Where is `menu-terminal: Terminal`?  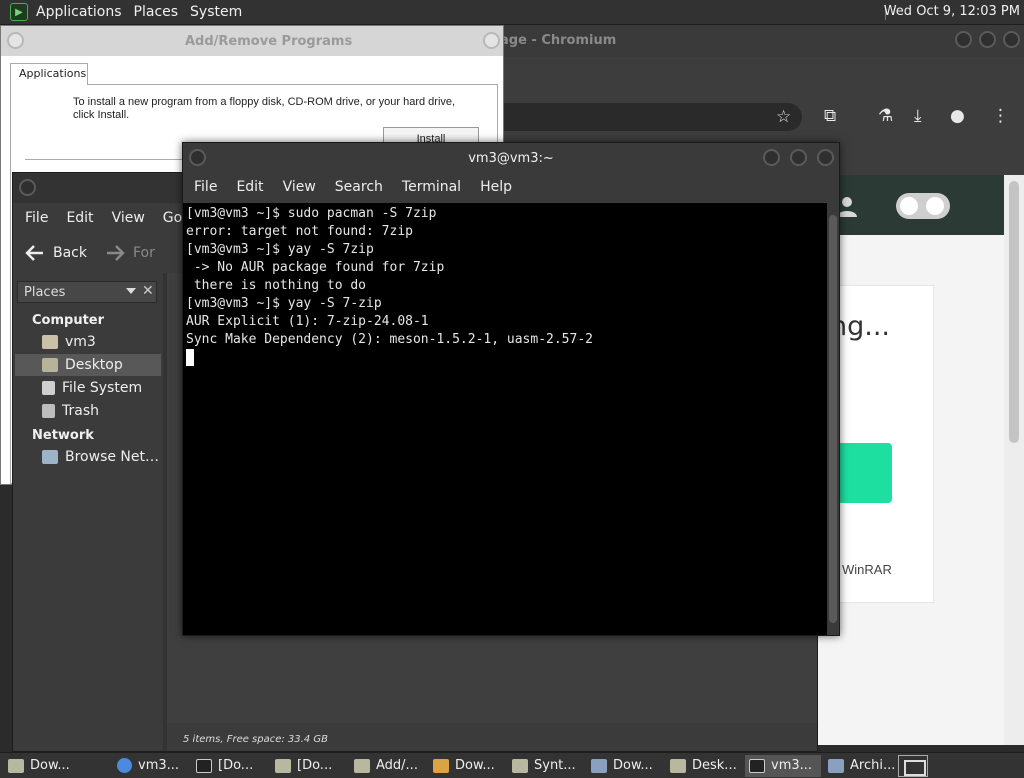
menu-terminal: Terminal is located at coordinates (431, 187).